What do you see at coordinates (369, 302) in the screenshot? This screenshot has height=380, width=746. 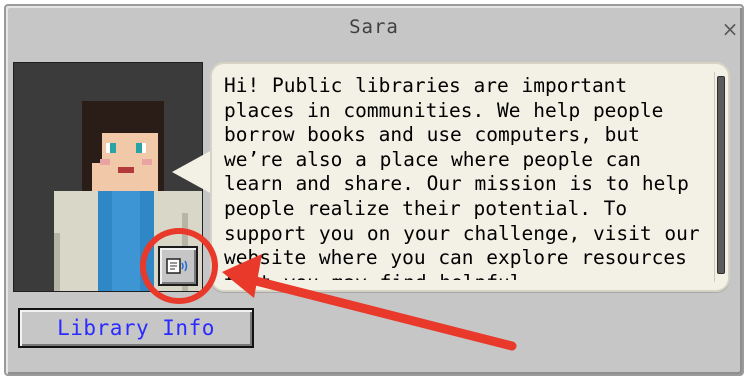 I see `annotation-arrow` at bounding box center [369, 302].